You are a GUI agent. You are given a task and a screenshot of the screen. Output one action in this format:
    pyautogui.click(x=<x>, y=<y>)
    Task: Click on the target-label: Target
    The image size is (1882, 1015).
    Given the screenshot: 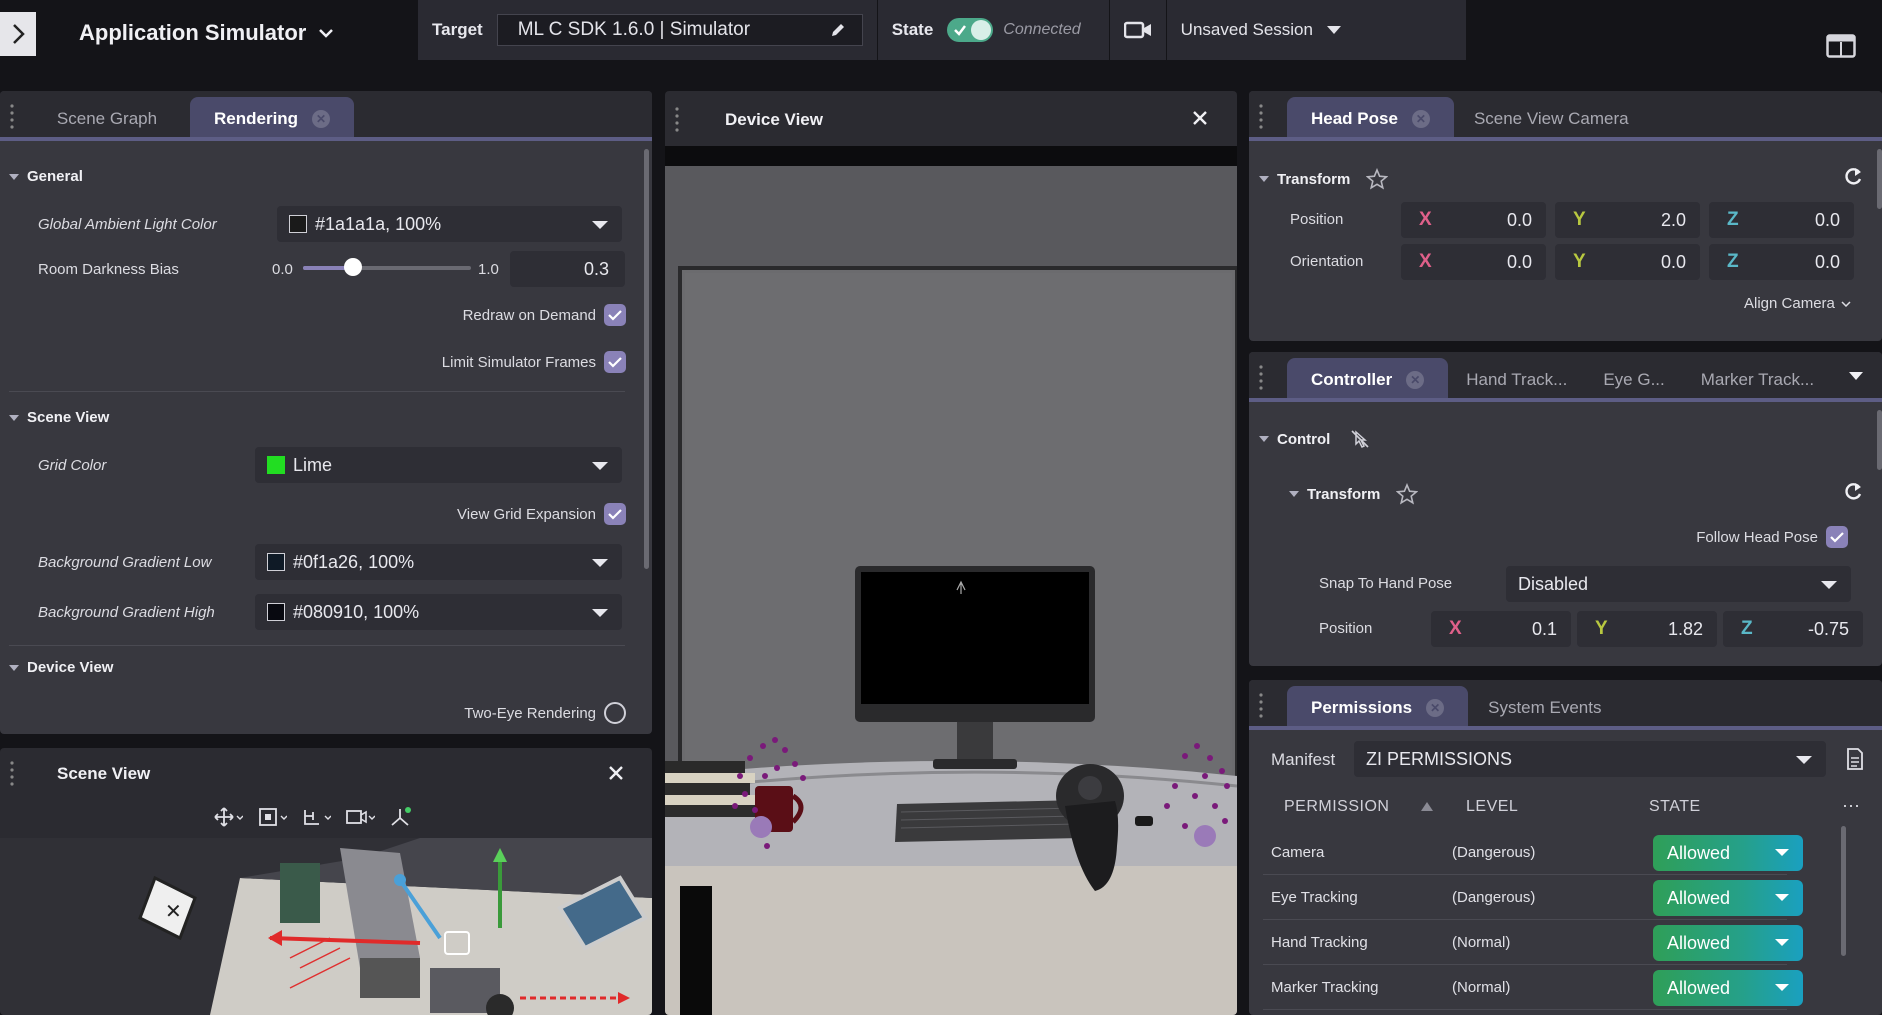 What is the action you would take?
    pyautogui.click(x=457, y=29)
    